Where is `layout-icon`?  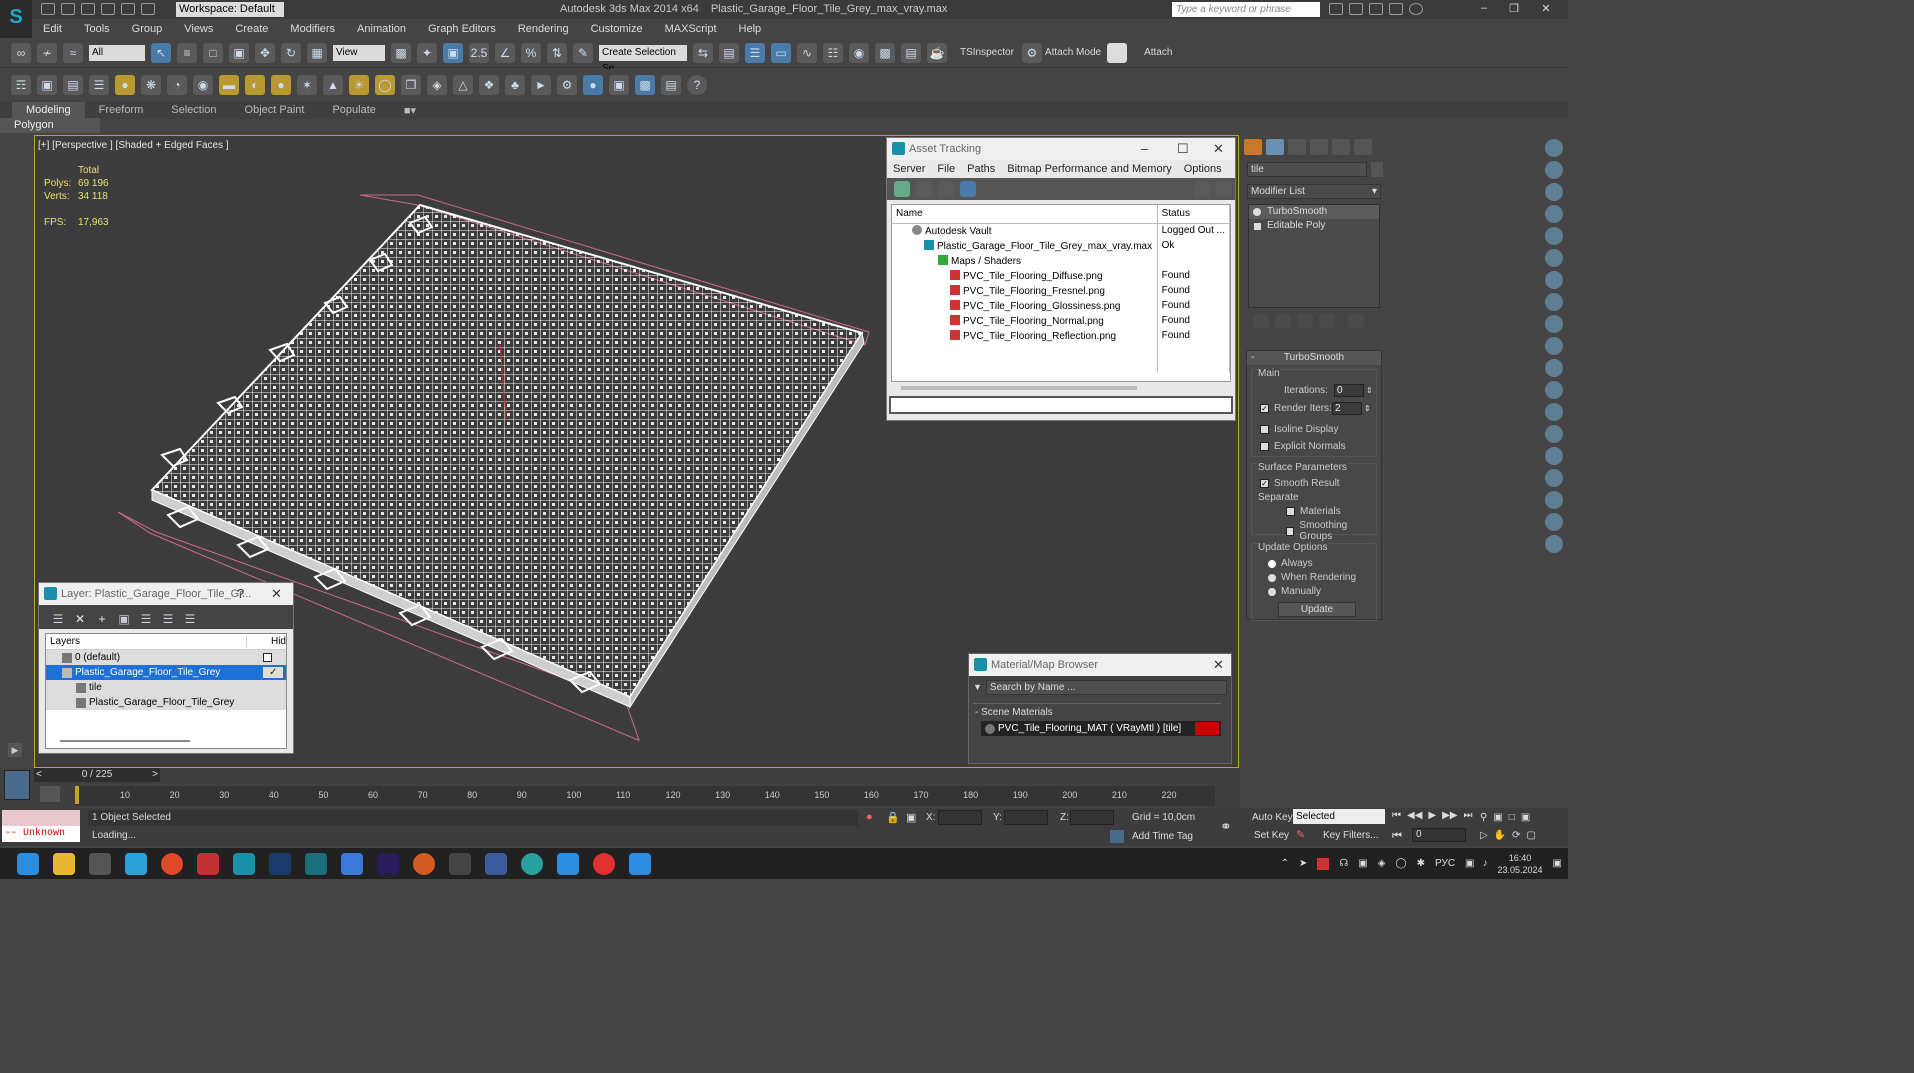
layout-icon is located at coordinates (1554, 434).